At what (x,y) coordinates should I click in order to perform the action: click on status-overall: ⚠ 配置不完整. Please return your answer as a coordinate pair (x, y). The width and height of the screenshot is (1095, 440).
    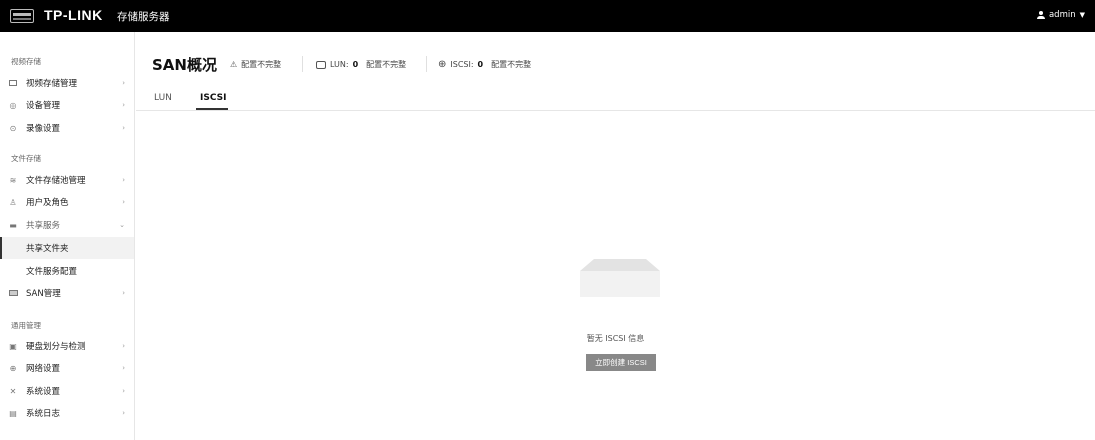
    Looking at the image, I should click on (255, 64).